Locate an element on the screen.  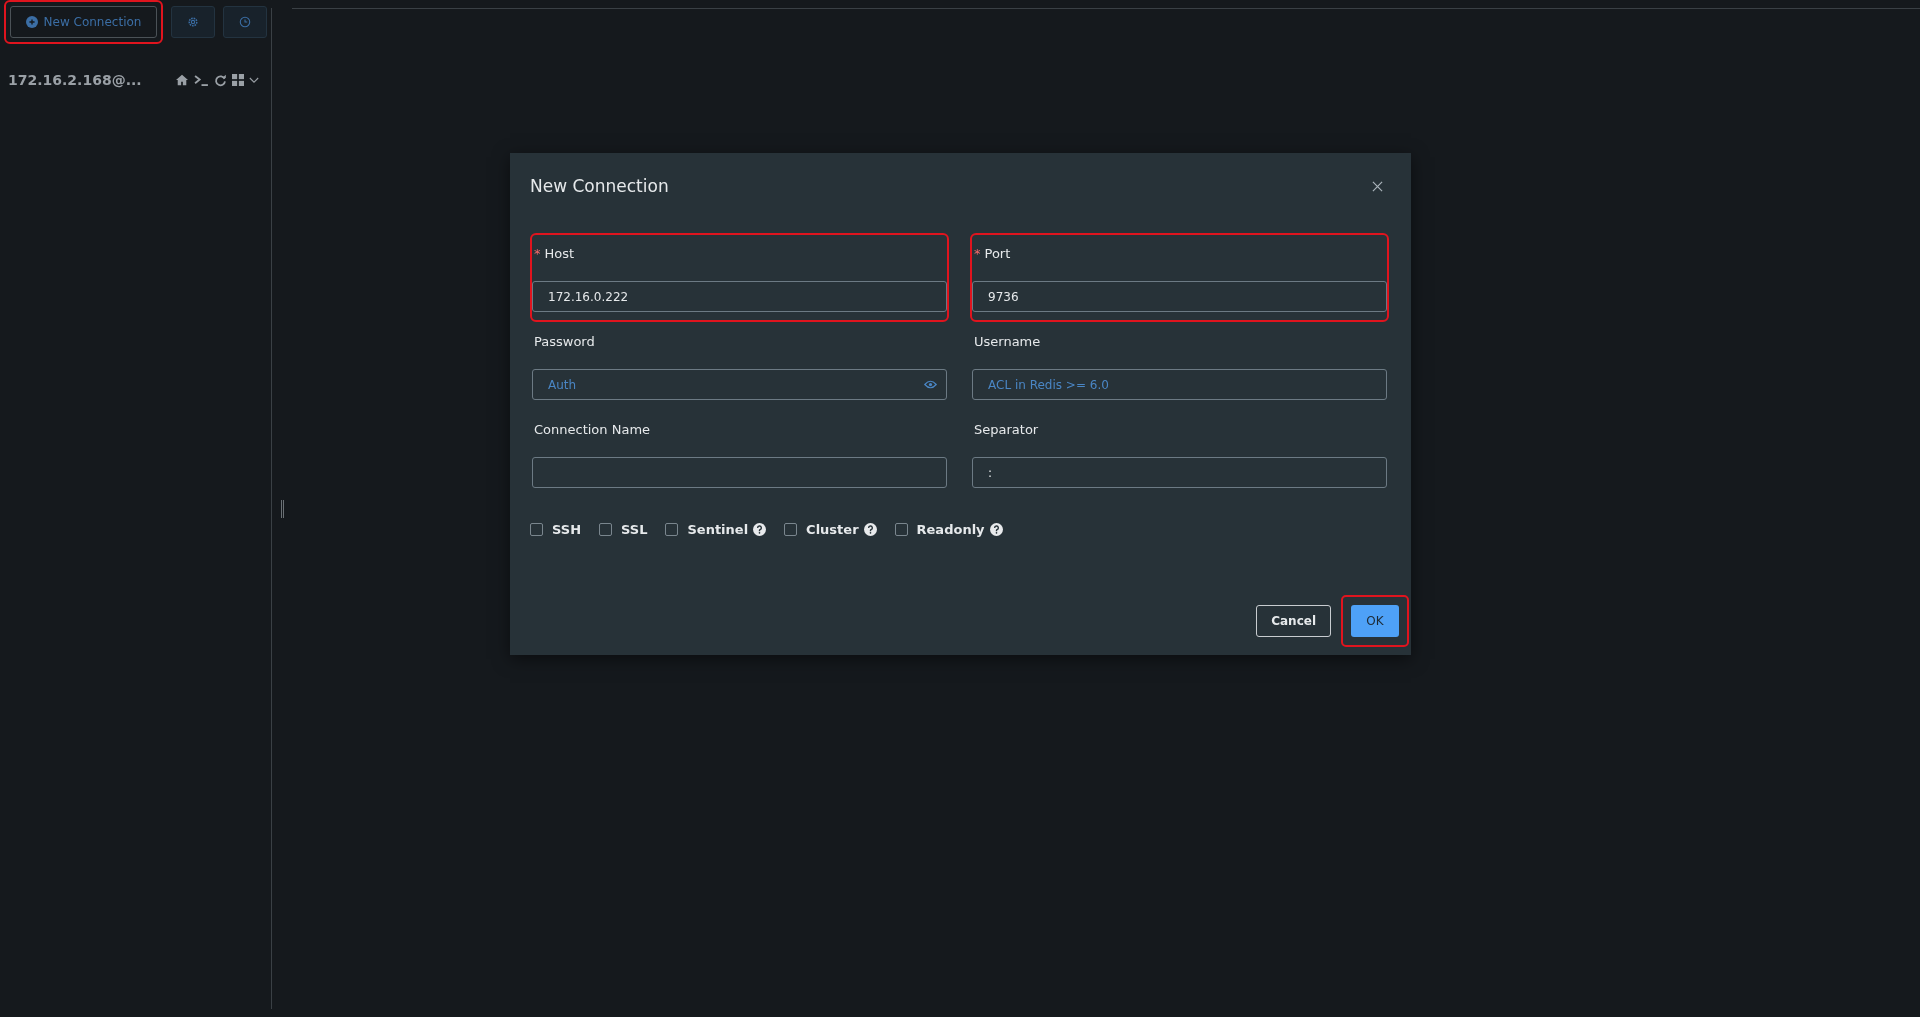
field-label: Host is located at coordinates (559, 253).